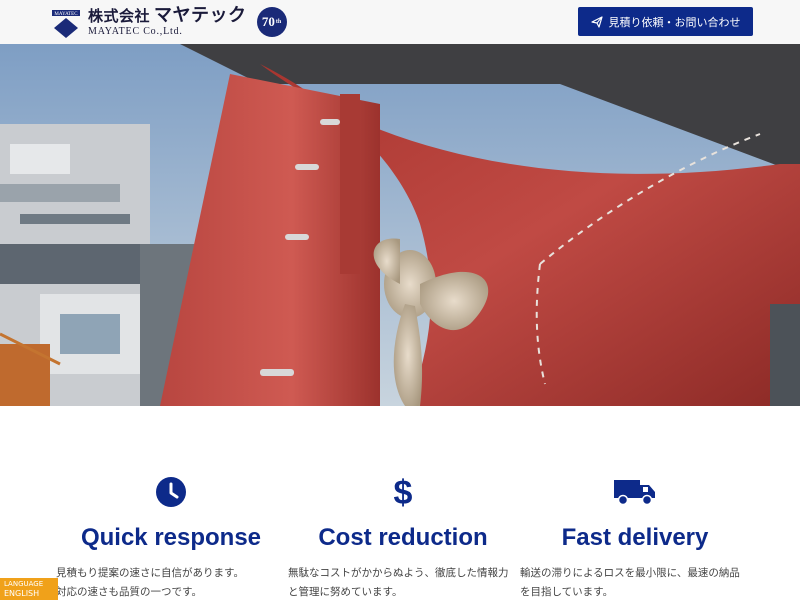 The height and width of the screenshot is (600, 800). Describe the element at coordinates (129, 592) in the screenshot. I see `feature-description-line: 対応の速さも品質の一つです。` at that location.